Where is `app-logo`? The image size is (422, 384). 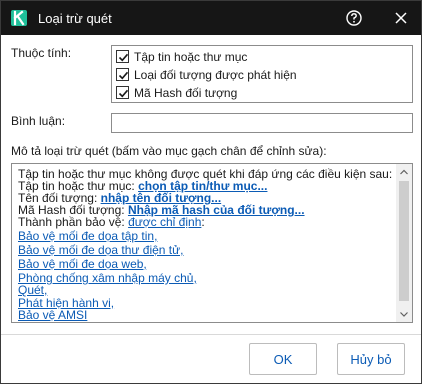 app-logo is located at coordinates (19, 18).